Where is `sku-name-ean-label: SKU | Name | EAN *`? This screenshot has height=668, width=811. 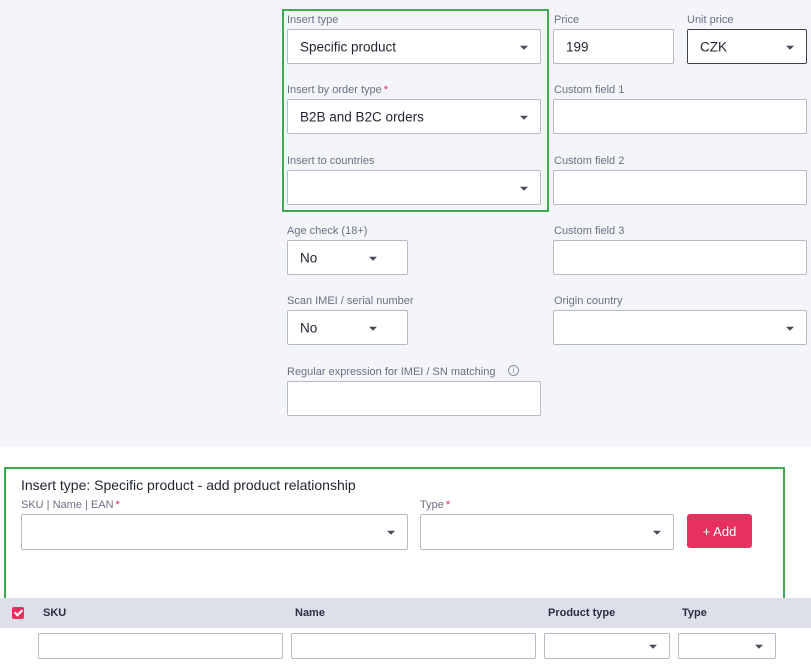
sku-name-ean-label: SKU | Name | EAN * is located at coordinates (70, 505).